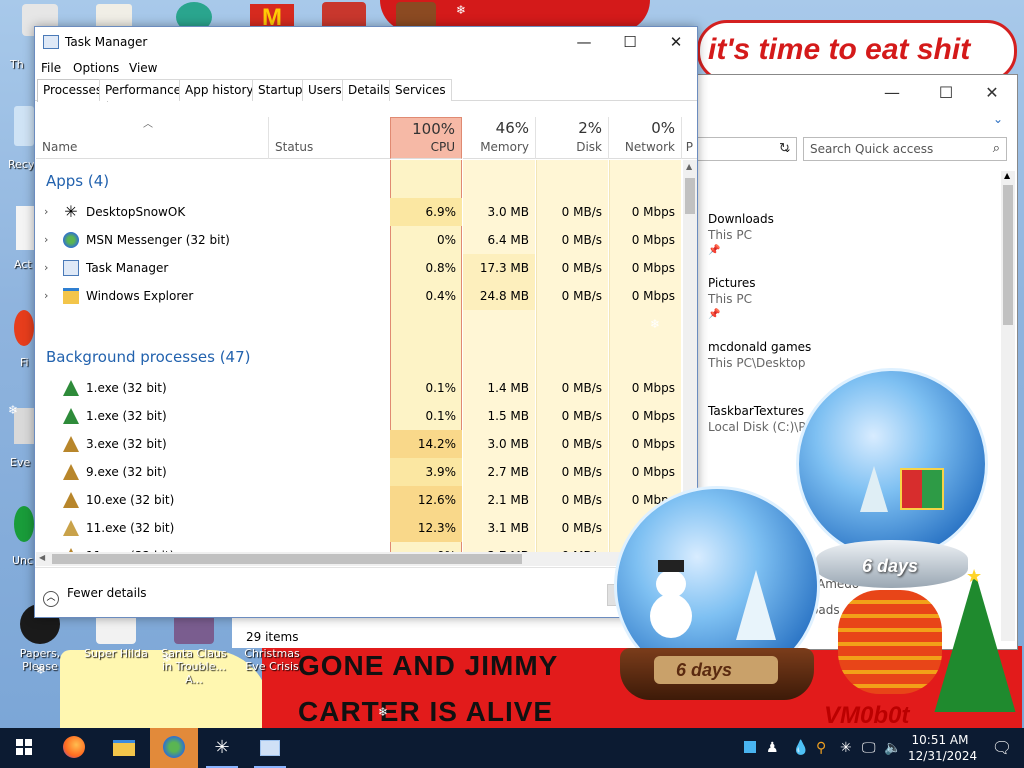  I want to click on tray-people-icon: ♟, so click(772, 748).